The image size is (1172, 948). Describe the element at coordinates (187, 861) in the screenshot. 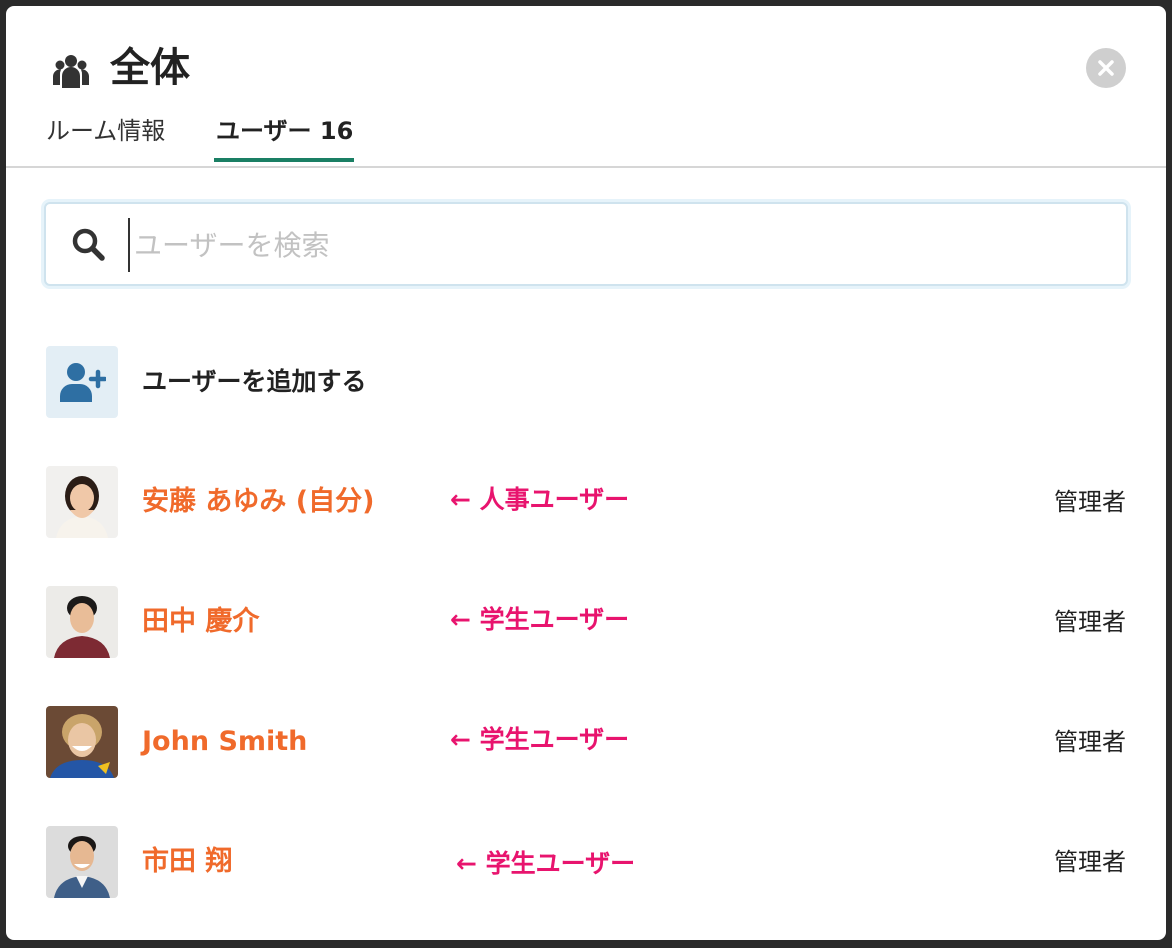

I see `user-name: 市田 翔` at that location.